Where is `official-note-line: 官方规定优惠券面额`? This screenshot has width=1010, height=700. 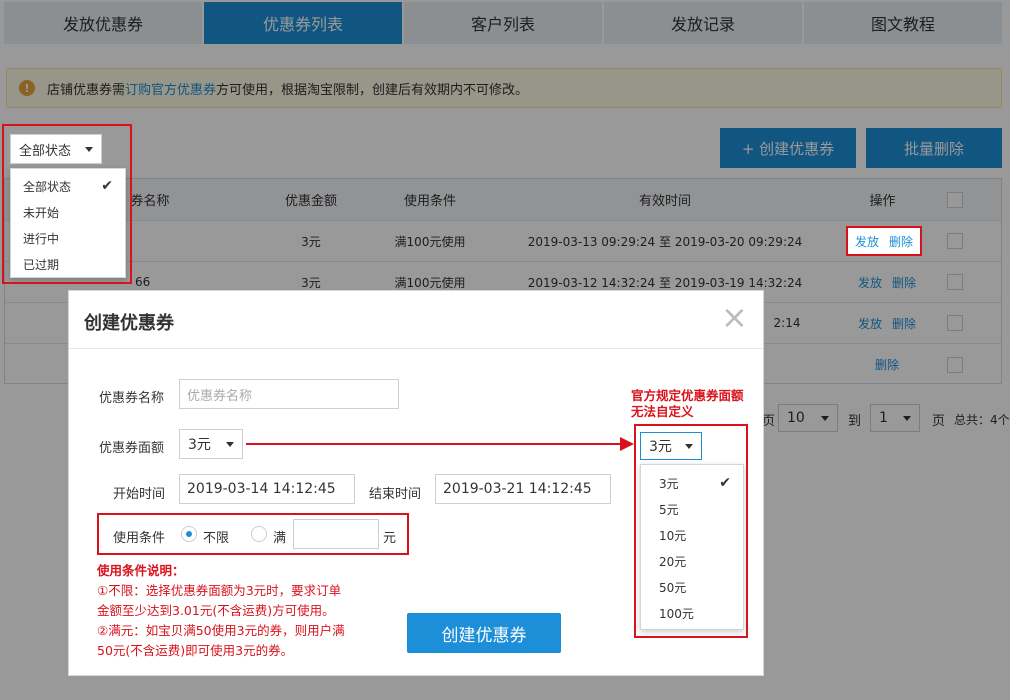
official-note-line: 官方规定优惠券面额 is located at coordinates (687, 395).